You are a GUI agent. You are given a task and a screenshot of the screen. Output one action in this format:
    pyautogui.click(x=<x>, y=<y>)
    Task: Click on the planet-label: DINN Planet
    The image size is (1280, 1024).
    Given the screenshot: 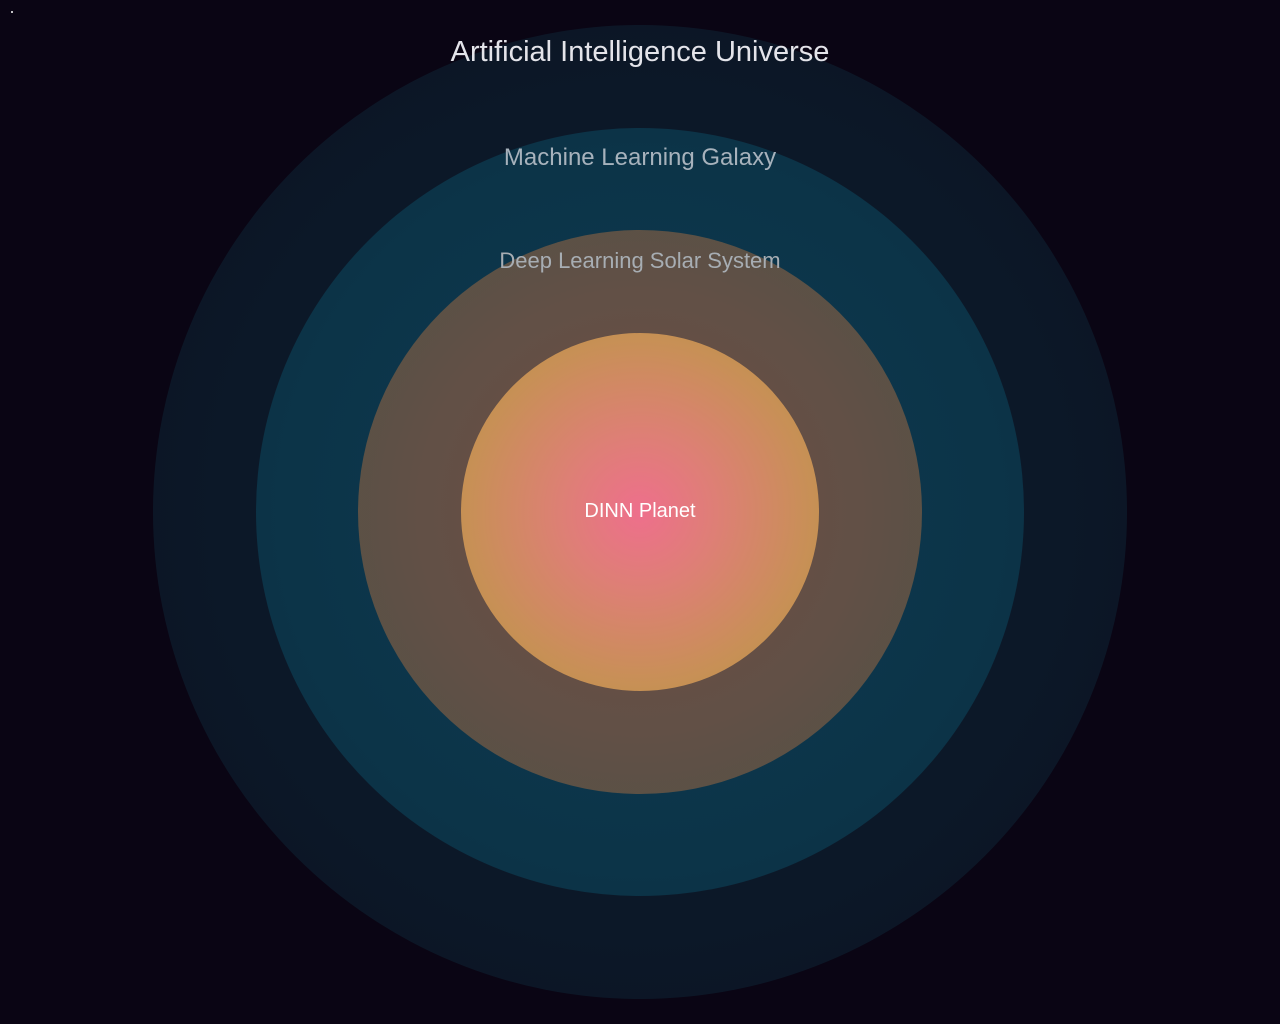 What is the action you would take?
    pyautogui.click(x=640, y=511)
    